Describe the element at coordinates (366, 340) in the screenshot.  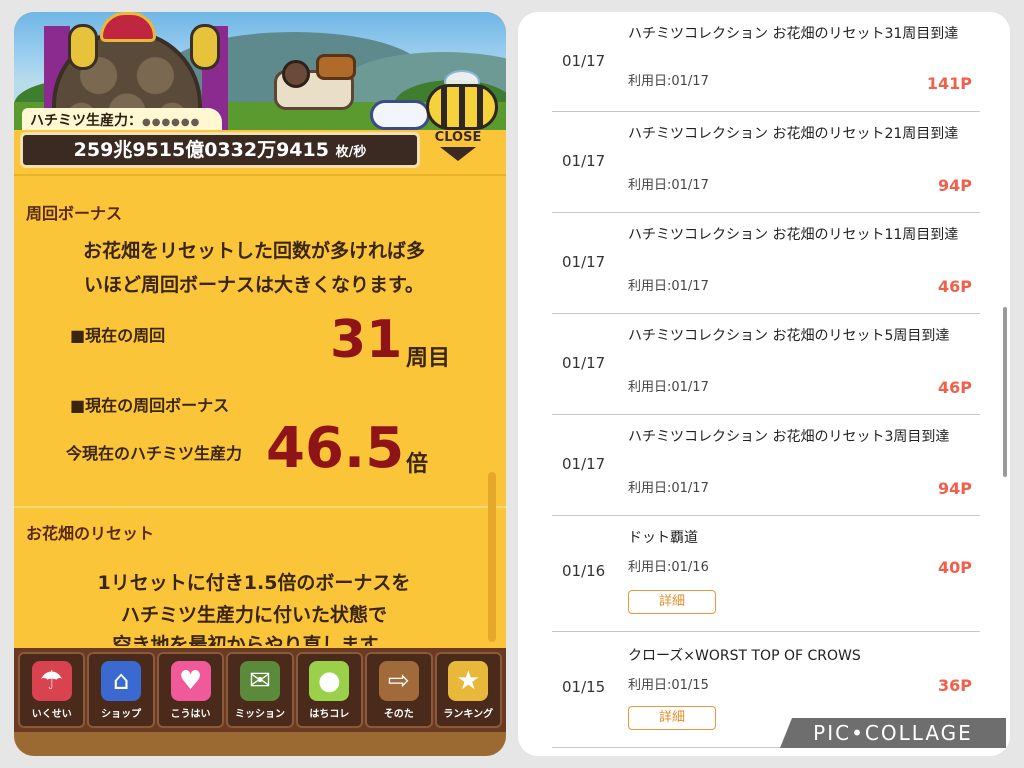
I see `current-lap-value: 31` at that location.